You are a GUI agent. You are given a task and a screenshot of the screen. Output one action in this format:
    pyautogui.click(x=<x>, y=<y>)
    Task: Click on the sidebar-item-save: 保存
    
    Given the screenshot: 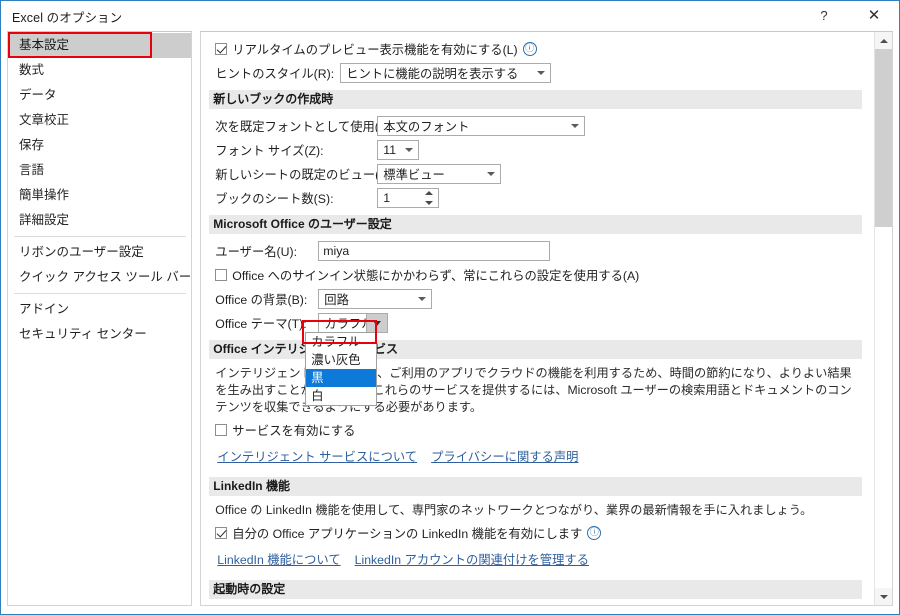 What is the action you would take?
    pyautogui.click(x=99, y=145)
    